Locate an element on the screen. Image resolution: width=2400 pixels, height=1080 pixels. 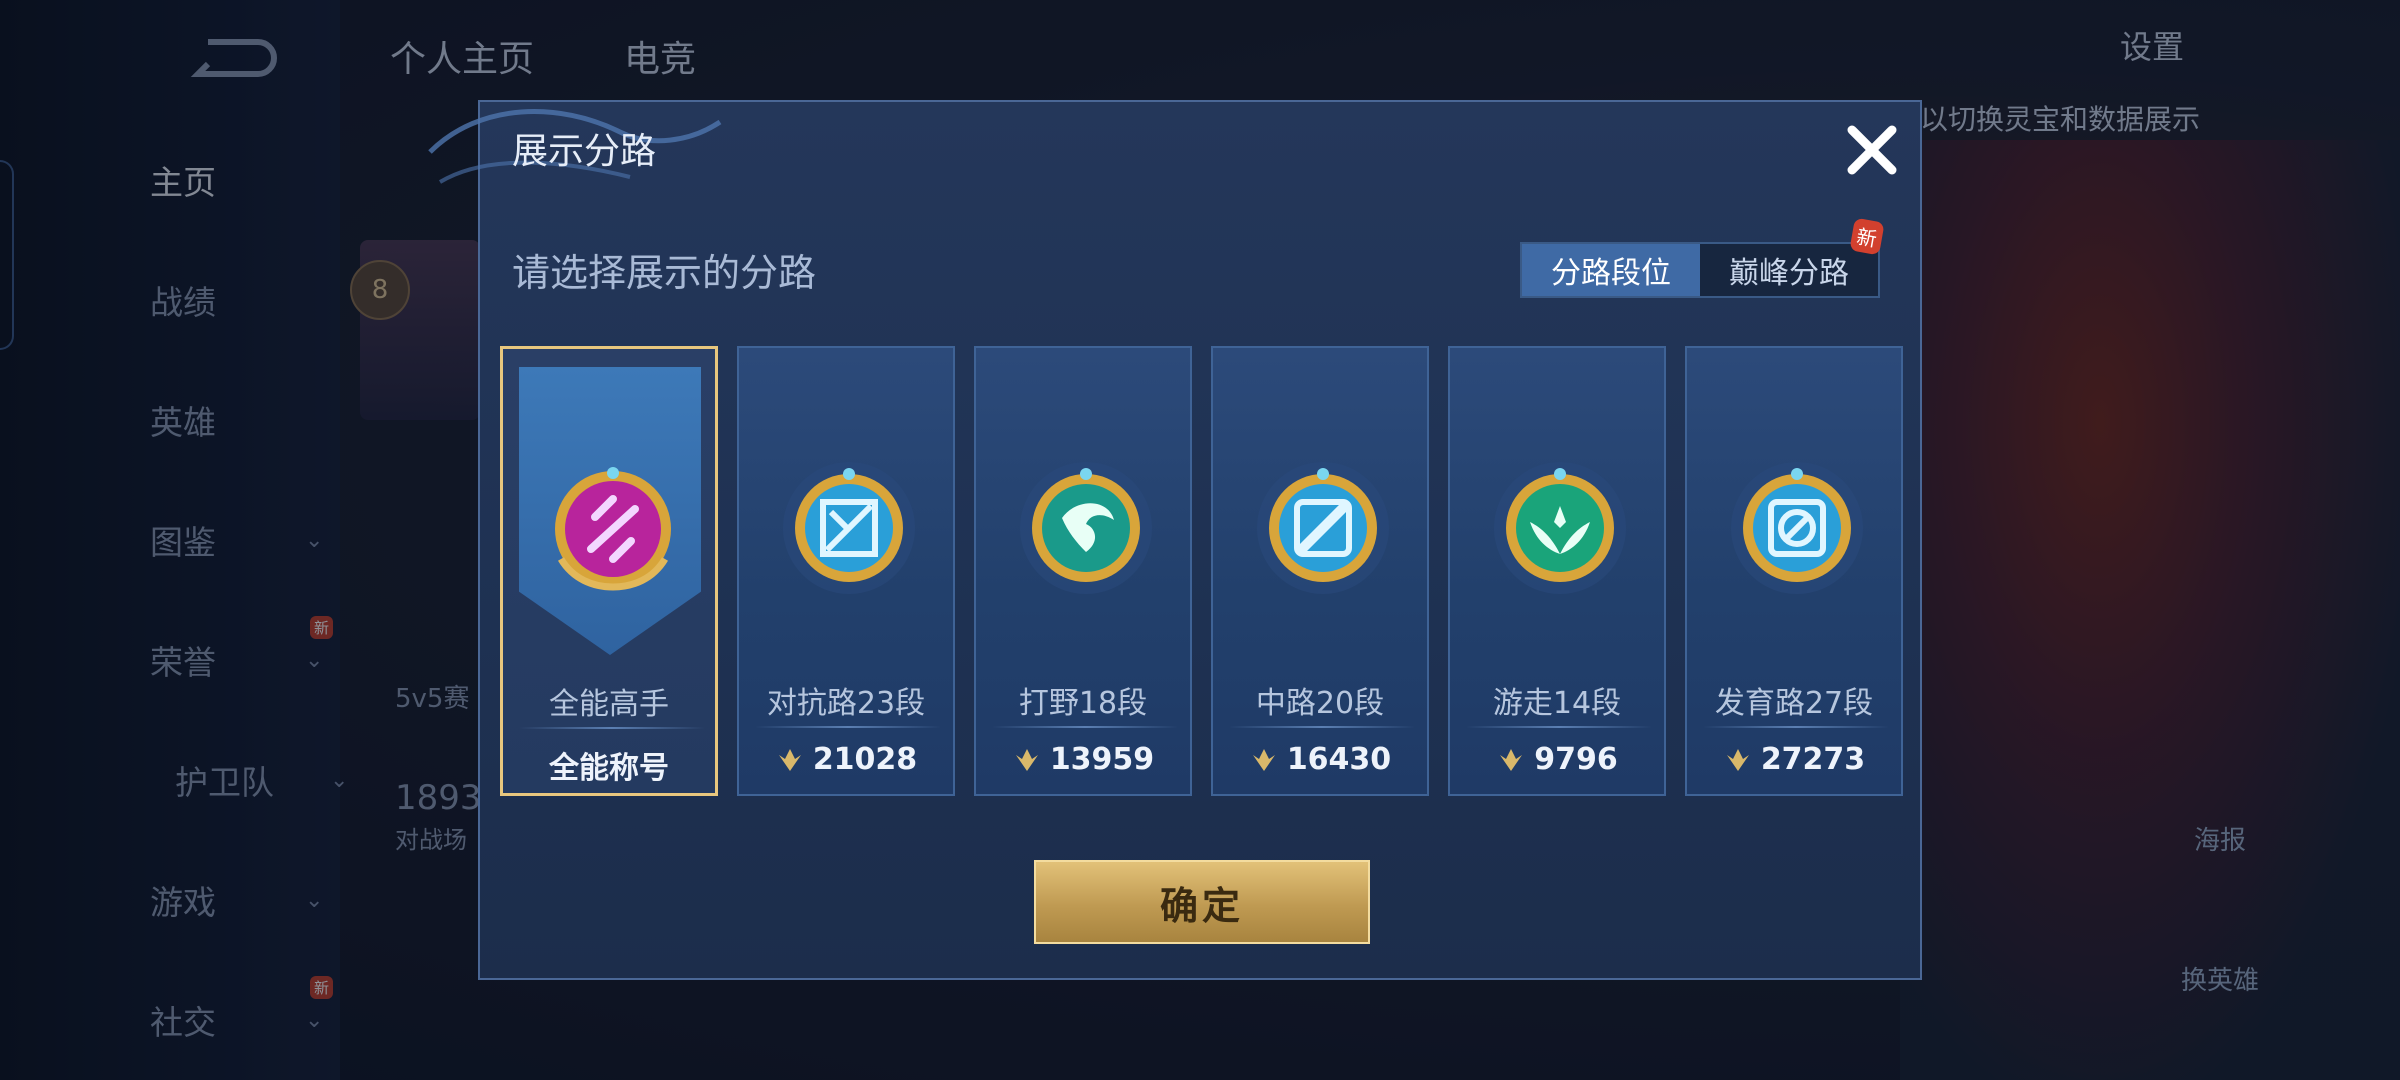
roam-badge-icon is located at coordinates (1560, 528).